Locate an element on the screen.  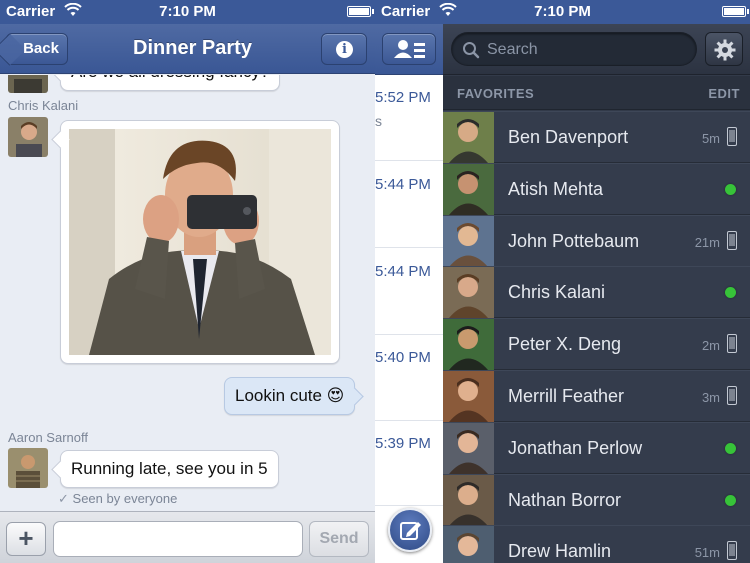
friend-row: Drew Hamlin 51m is located at coordinates (596, 544).